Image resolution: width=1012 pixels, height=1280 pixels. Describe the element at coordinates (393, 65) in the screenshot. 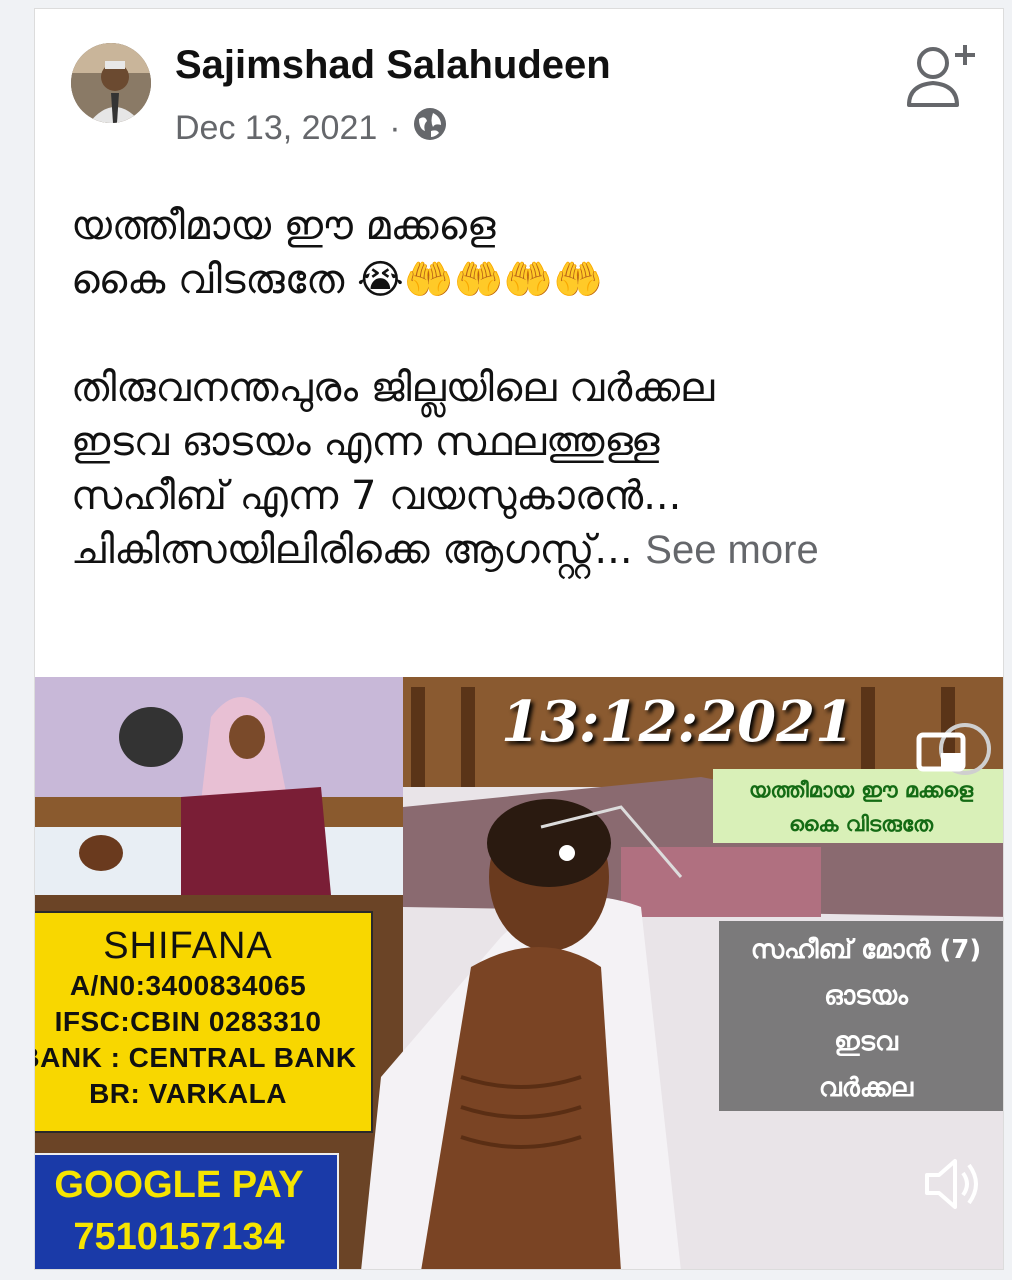

I see `author-name: Sajimshad Salahudeen` at that location.